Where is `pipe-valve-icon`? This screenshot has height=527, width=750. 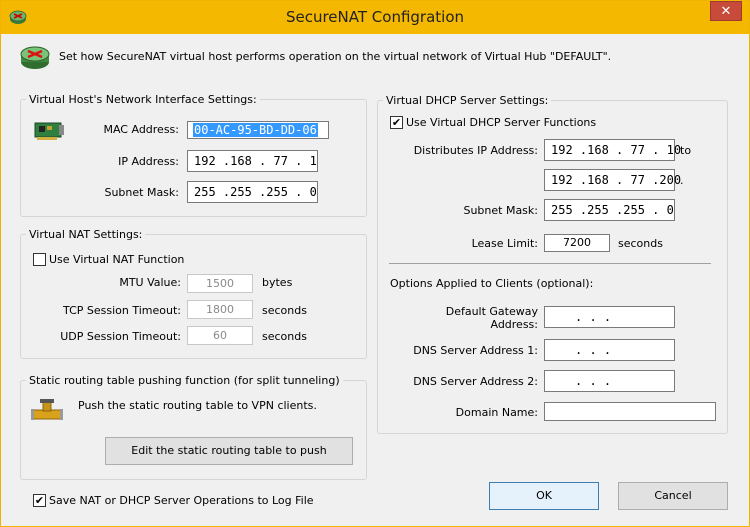 pipe-valve-icon is located at coordinates (47, 409).